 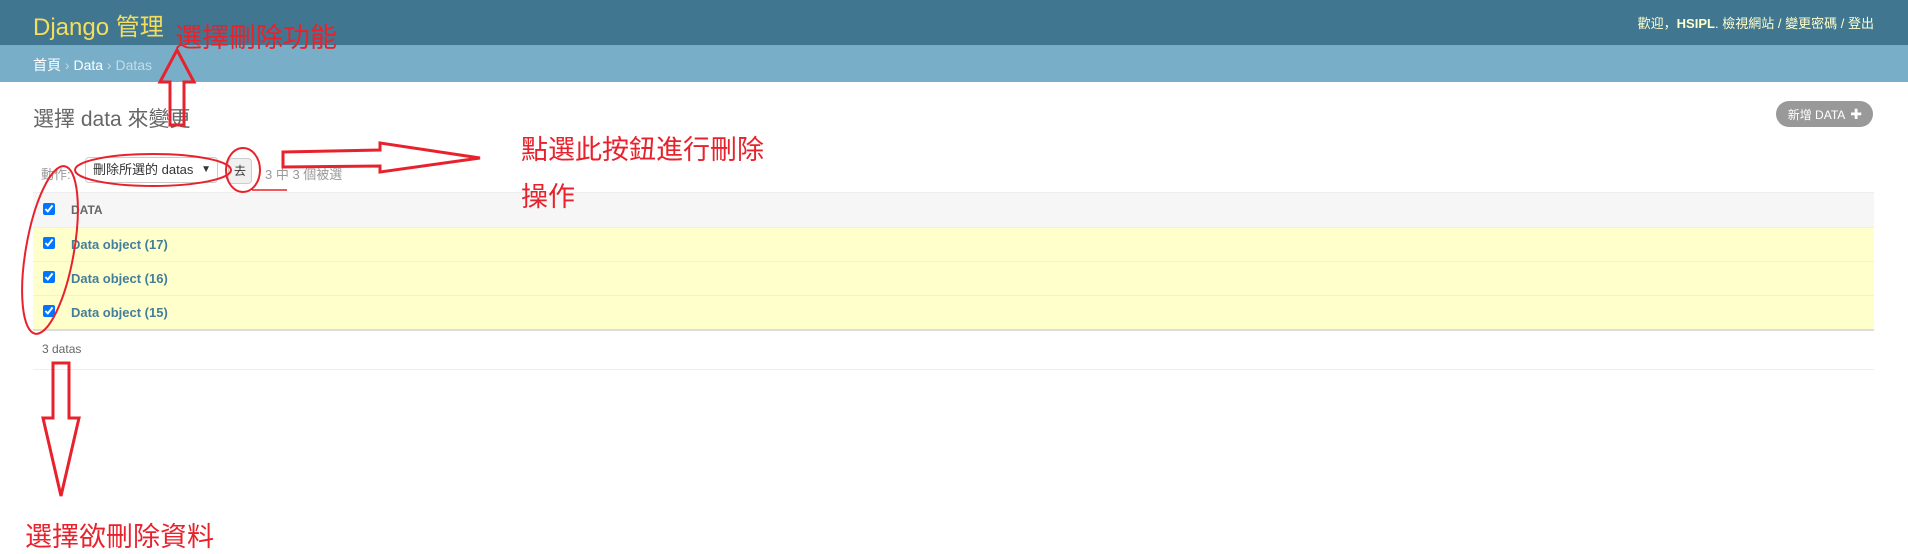 I want to click on annotation-bottom: 選擇欲刪除資料, so click(x=119, y=537).